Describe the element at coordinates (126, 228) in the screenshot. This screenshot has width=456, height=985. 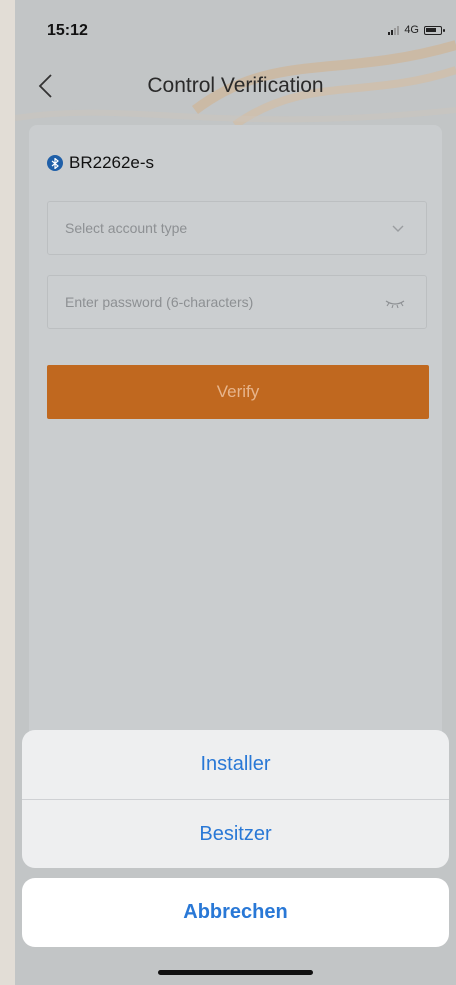
I see `account-type-placeholder: Select account type` at that location.